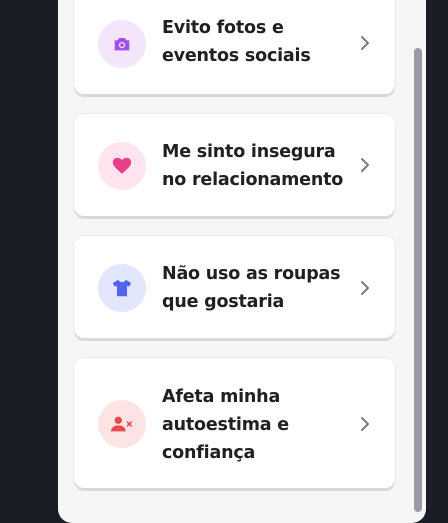  I want to click on heart-icon-badge, so click(122, 166).